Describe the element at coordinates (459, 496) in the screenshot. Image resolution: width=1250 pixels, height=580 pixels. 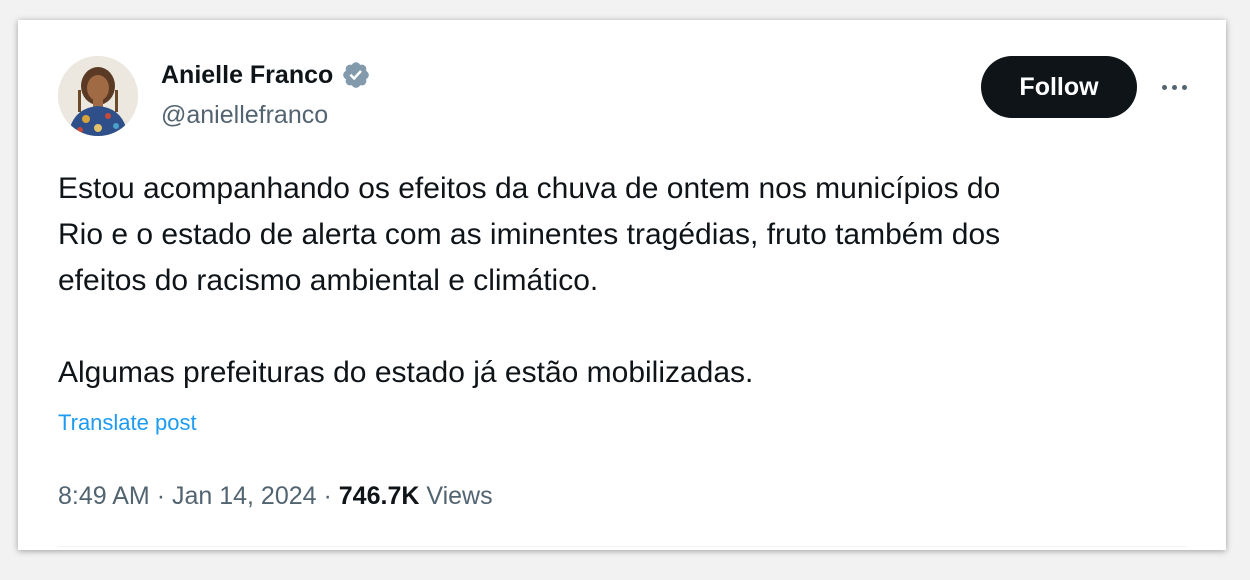
I see `views-label: Views` at that location.